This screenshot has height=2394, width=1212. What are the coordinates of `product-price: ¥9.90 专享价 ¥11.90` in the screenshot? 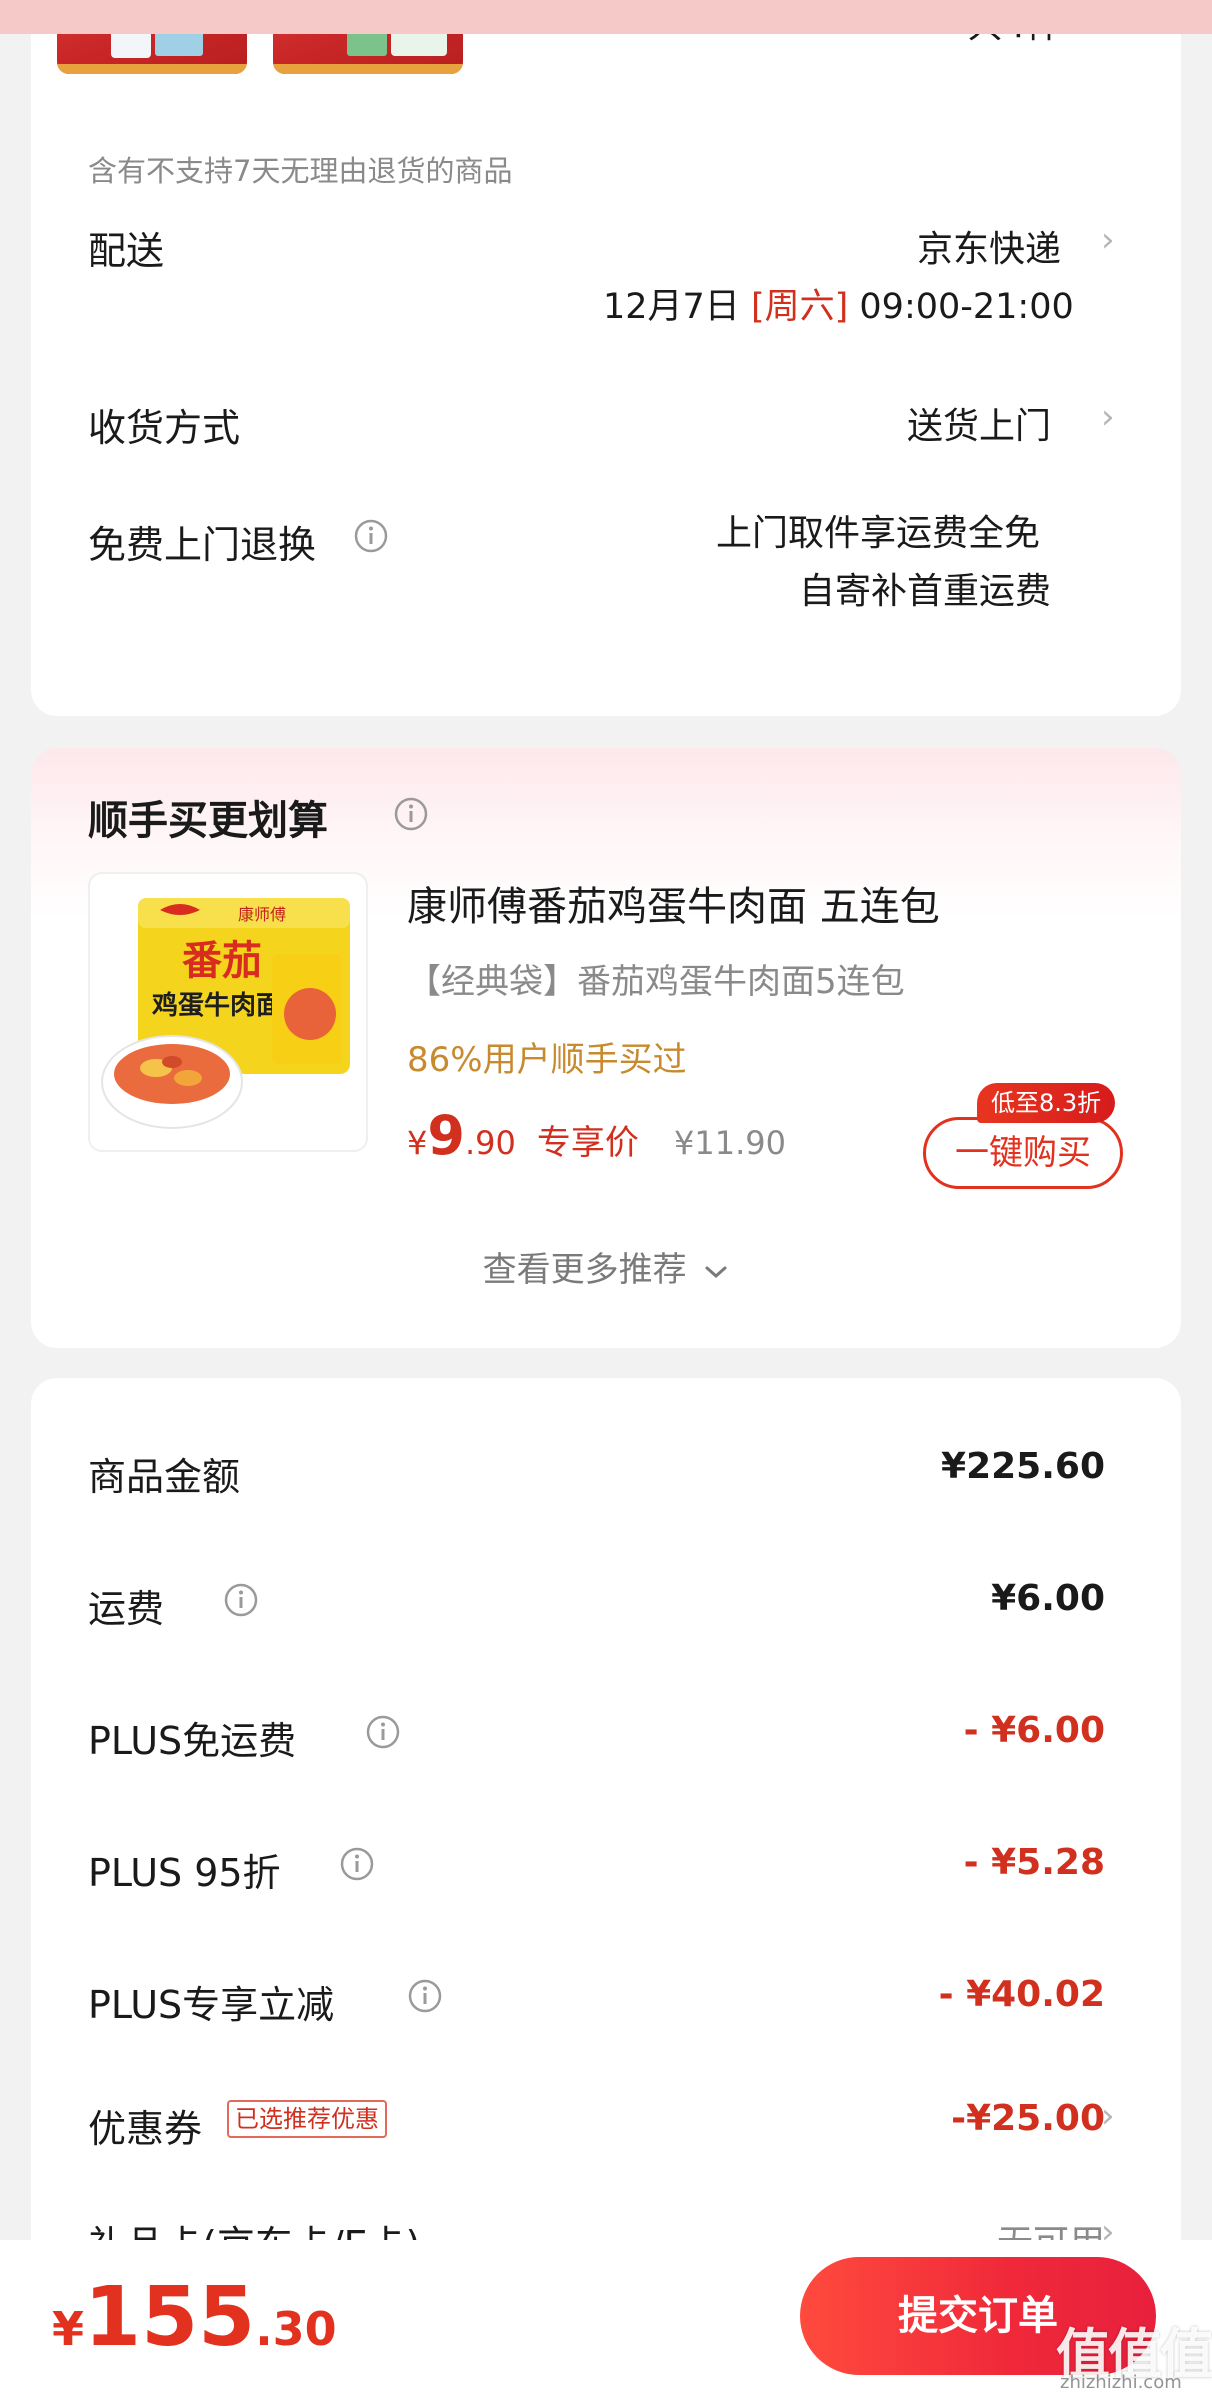 It's located at (596, 1135).